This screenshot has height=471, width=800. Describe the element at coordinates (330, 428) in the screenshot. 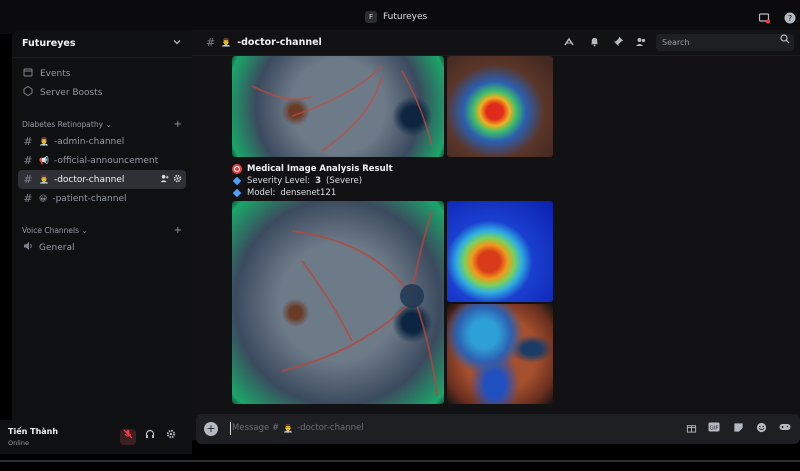

I see `composer-placeholder-channel: -doctor-channel` at that location.